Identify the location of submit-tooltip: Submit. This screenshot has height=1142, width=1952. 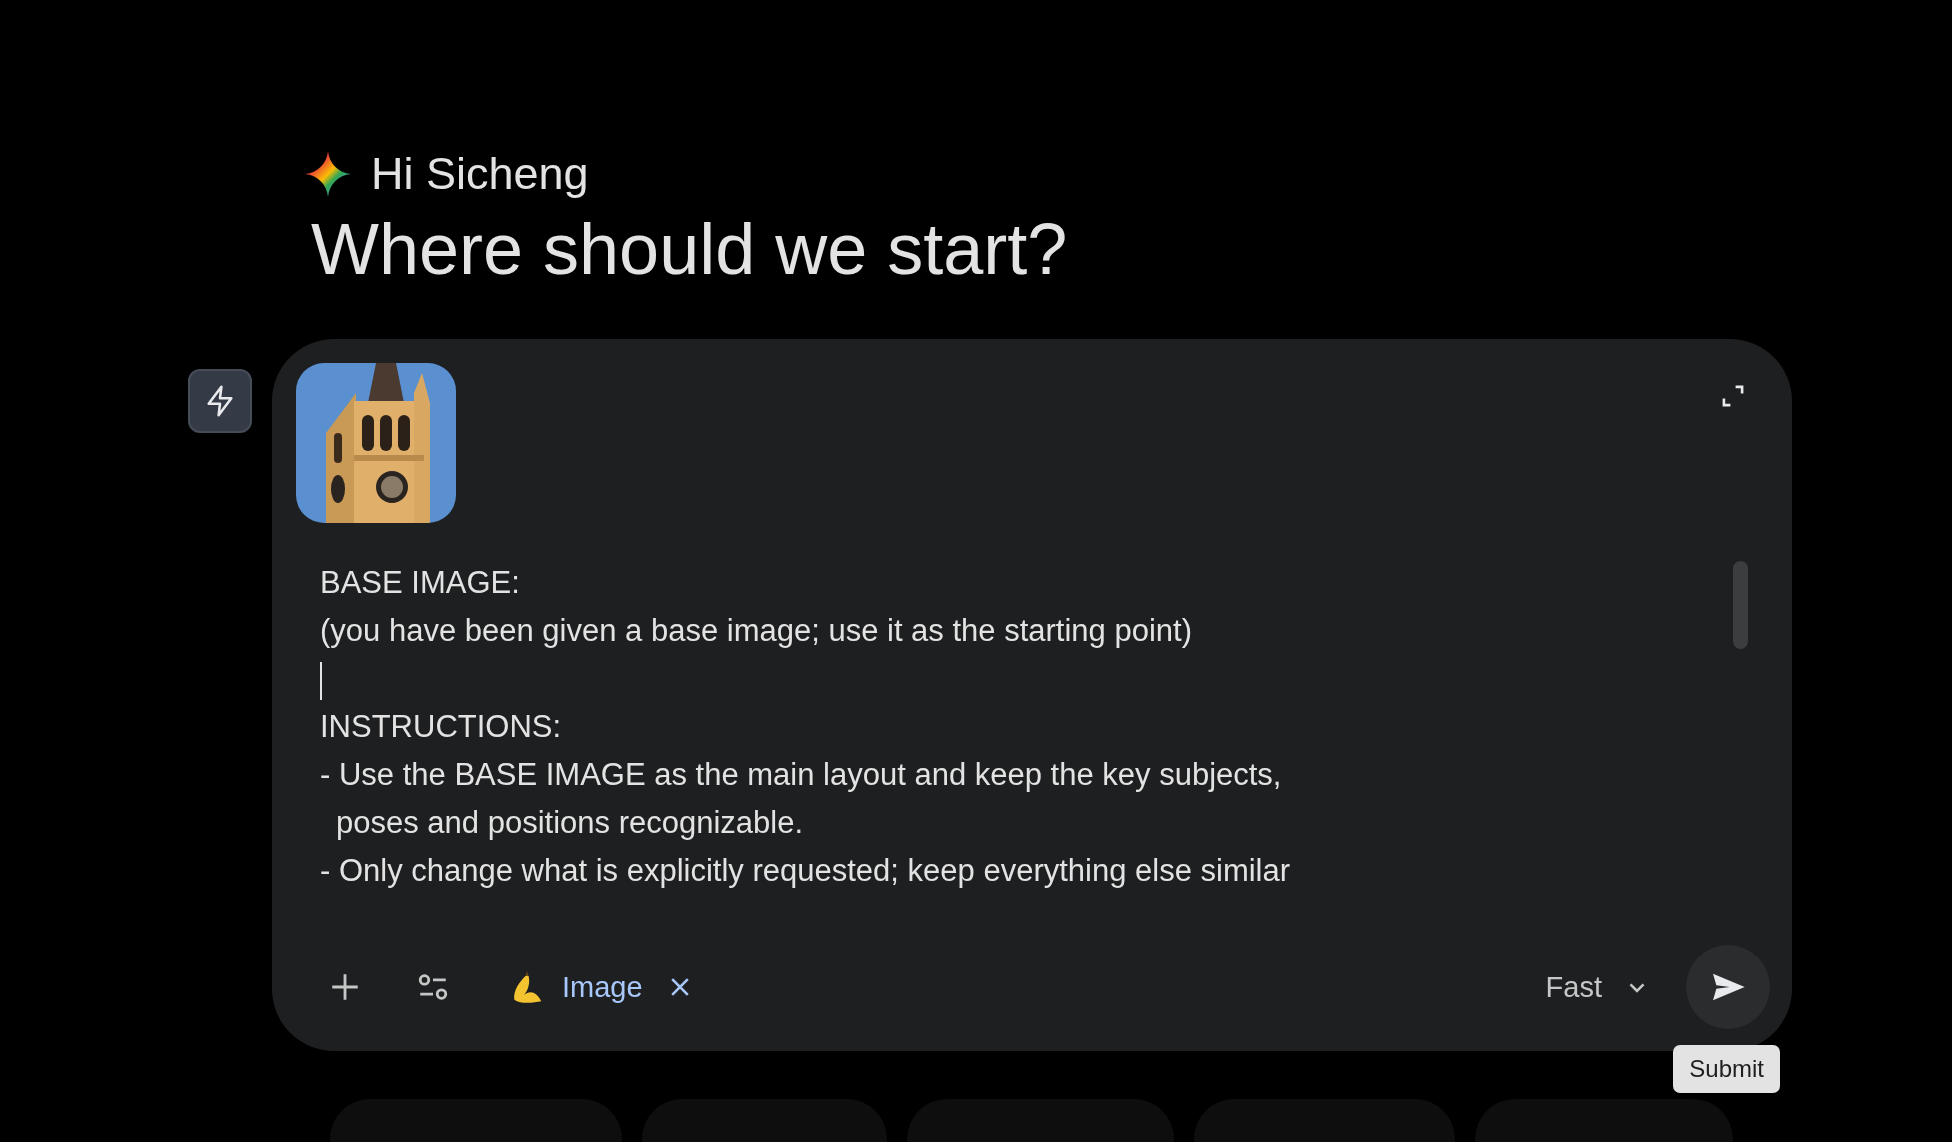
(1726, 1069).